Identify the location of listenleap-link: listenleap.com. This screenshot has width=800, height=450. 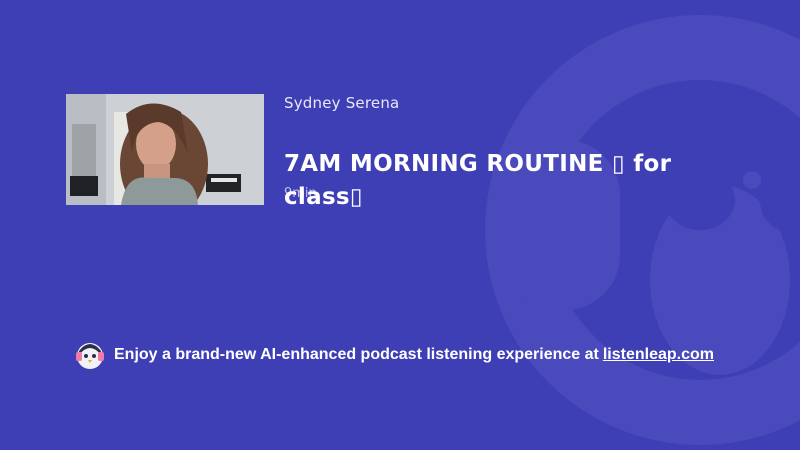
(658, 355).